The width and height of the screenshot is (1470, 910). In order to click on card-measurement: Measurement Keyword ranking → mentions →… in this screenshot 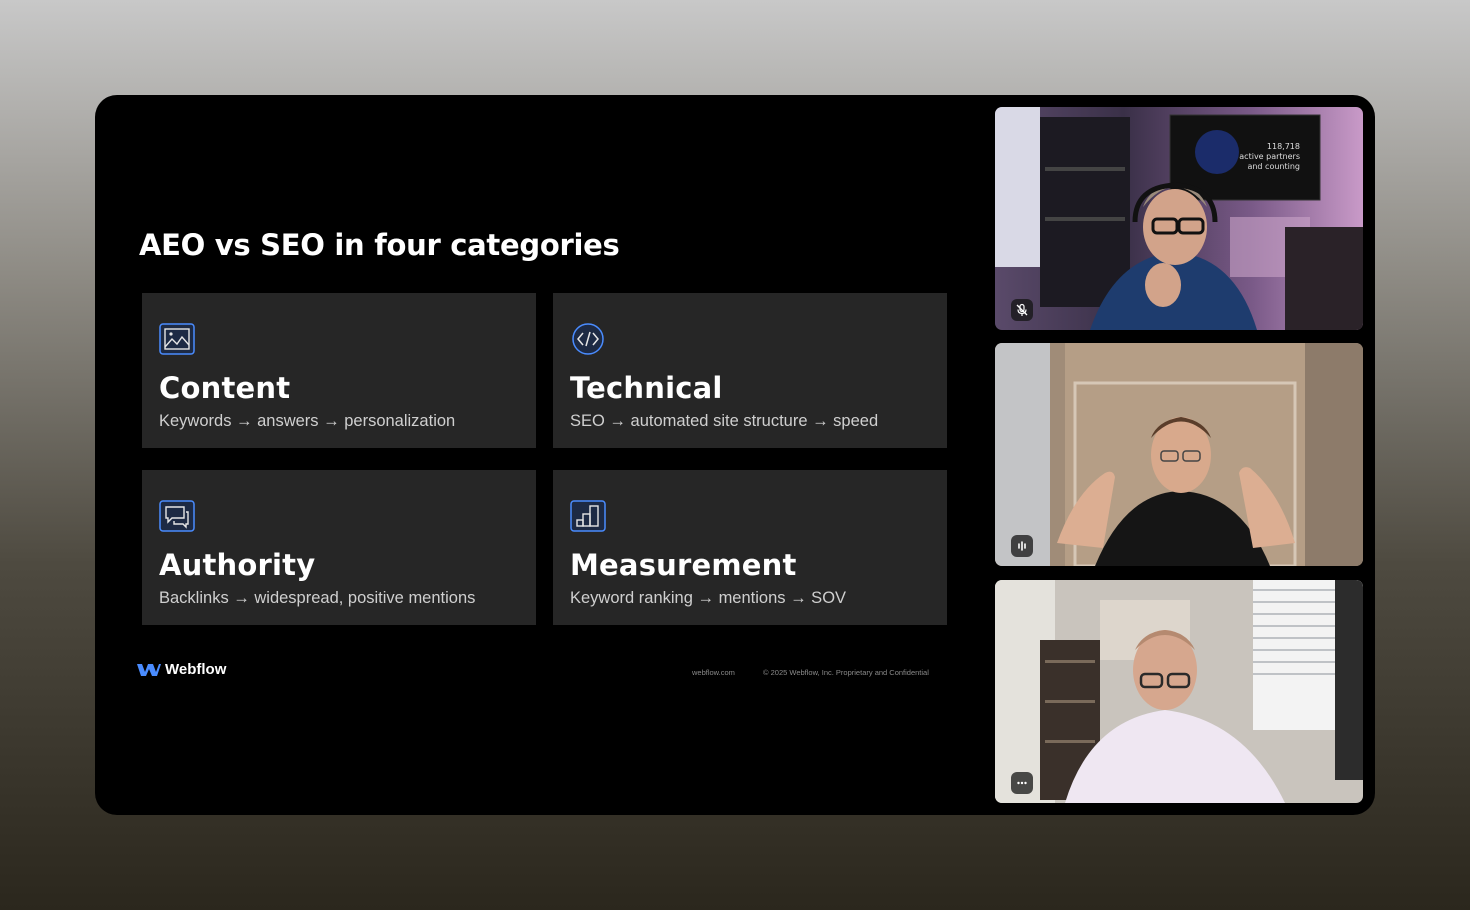, I will do `click(750, 547)`.